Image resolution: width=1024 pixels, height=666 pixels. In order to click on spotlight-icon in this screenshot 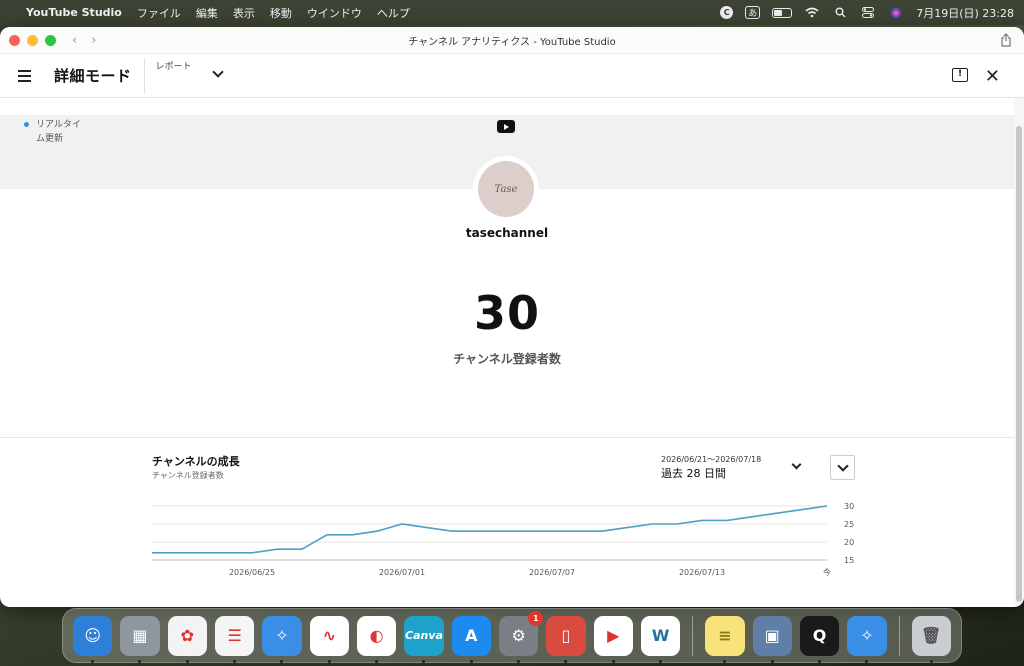, I will do `click(840, 13)`.